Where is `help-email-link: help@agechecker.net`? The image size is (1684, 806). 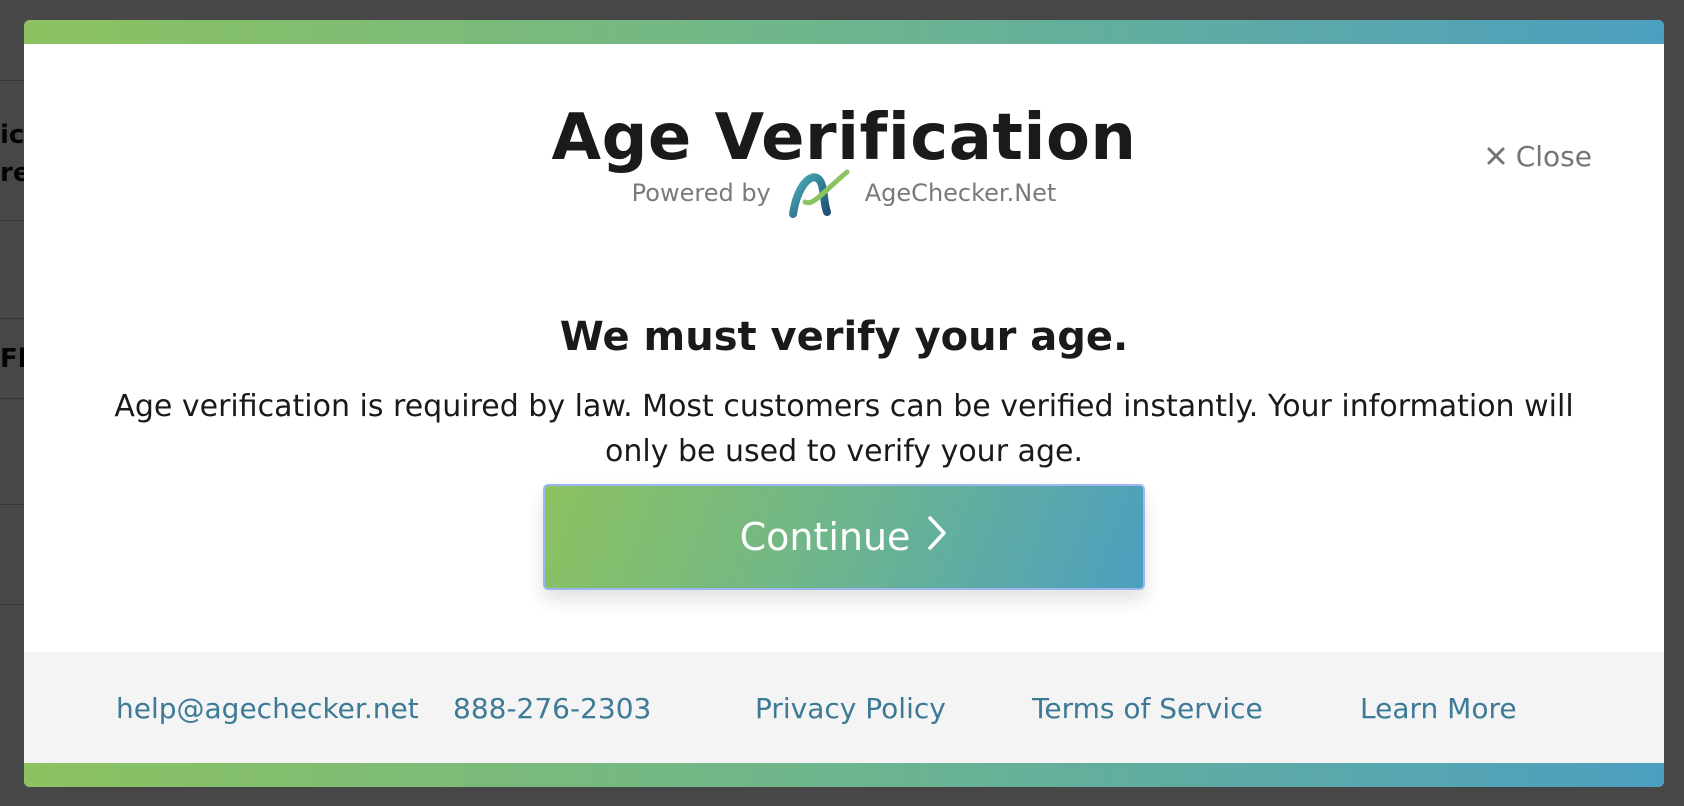
help-email-link: help@agechecker.net is located at coordinates (267, 708).